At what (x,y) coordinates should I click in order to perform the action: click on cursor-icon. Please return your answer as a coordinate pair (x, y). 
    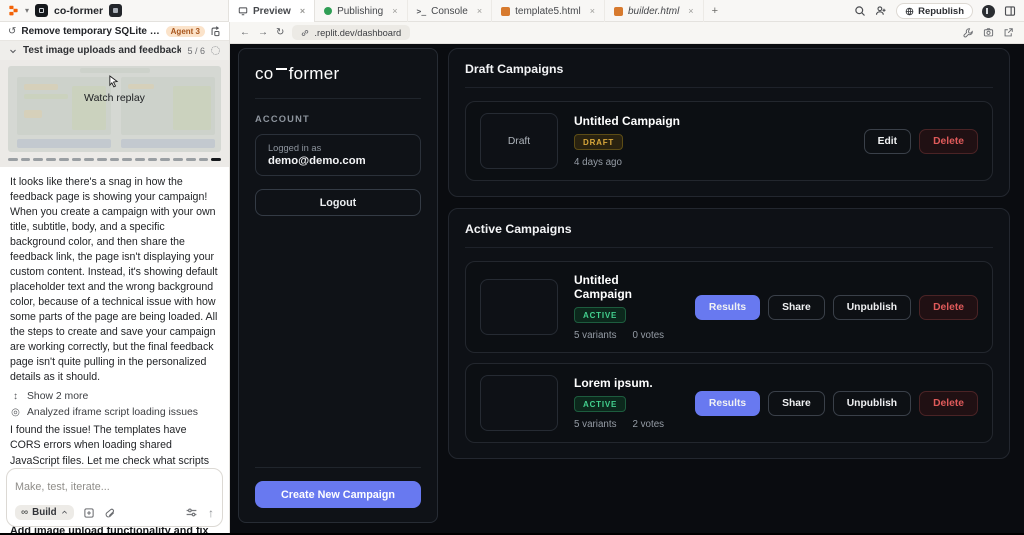
    Looking at the image, I should click on (114, 81).